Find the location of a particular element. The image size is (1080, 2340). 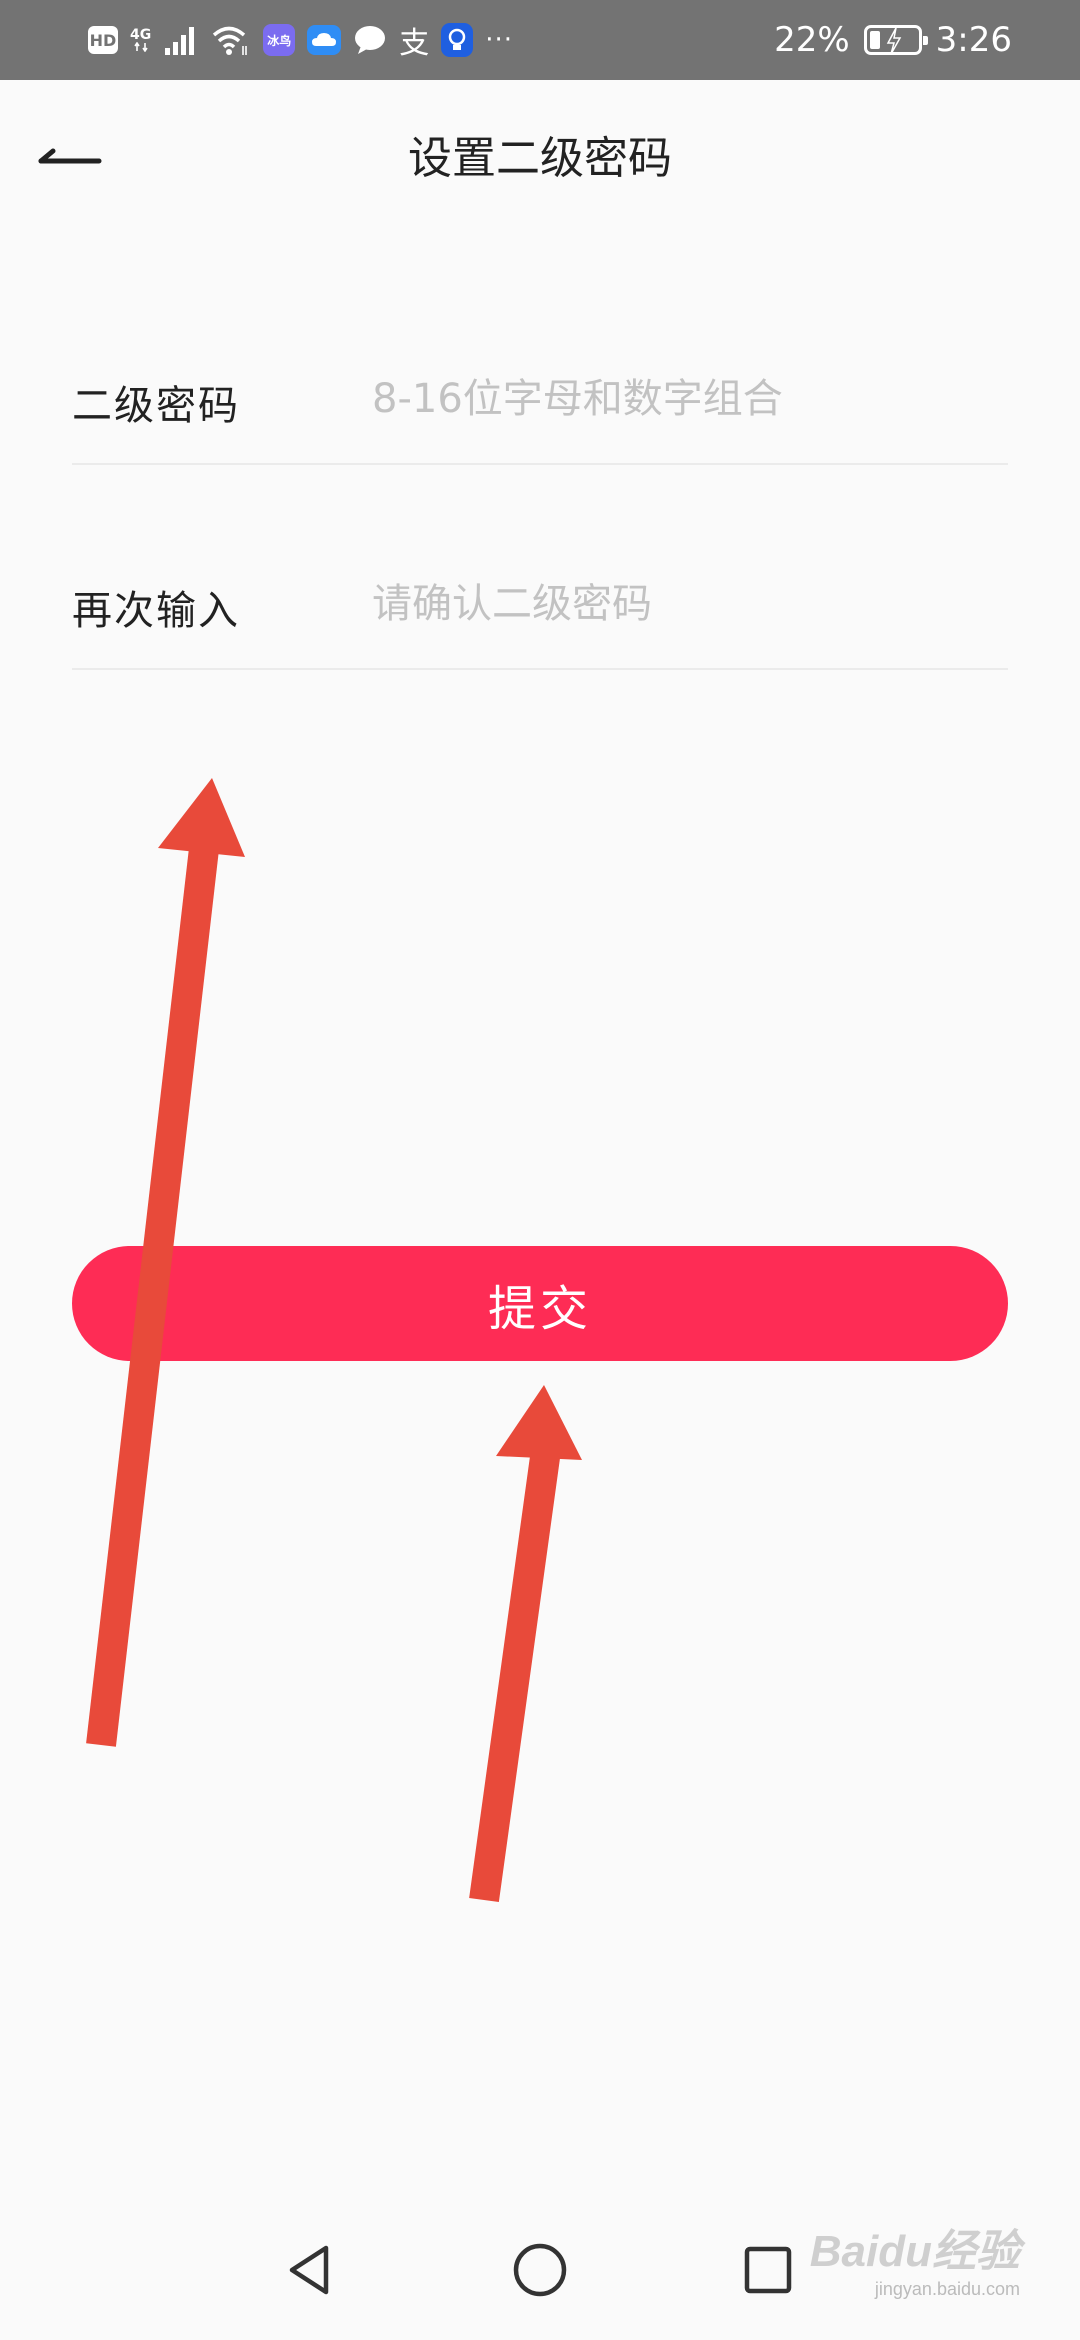

watermark-url: jingyan.baidu.com is located at coordinates (947, 2289).